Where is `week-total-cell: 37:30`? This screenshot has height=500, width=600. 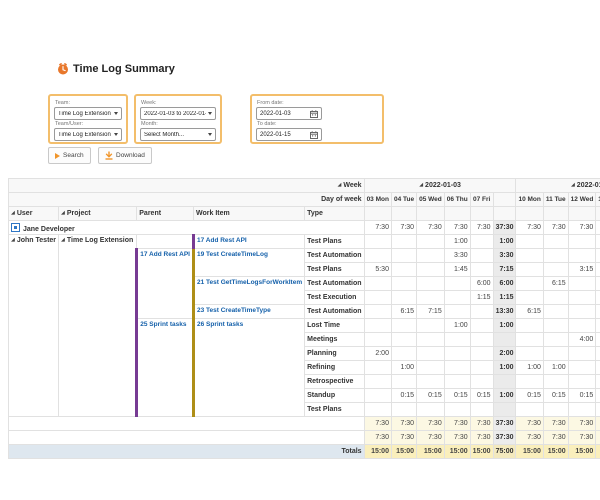
week-total-cell: 37:30 is located at coordinates (504, 423).